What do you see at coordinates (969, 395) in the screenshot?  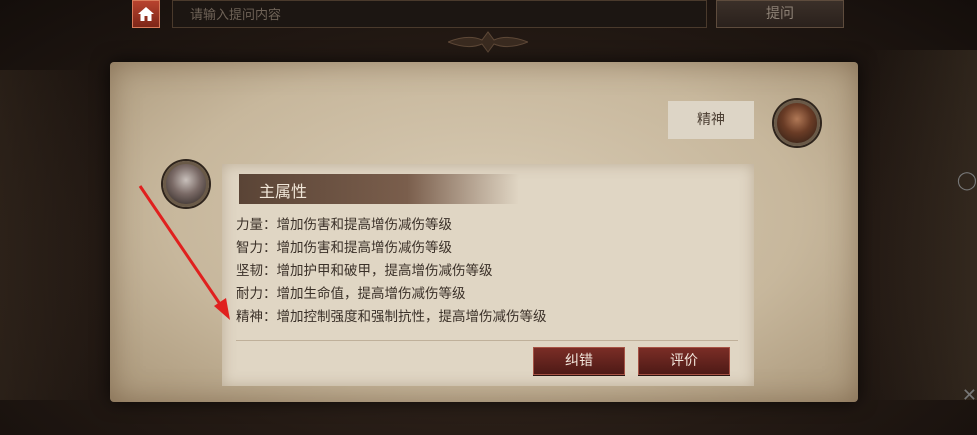 I see `edge-close-icon: ✕` at bounding box center [969, 395].